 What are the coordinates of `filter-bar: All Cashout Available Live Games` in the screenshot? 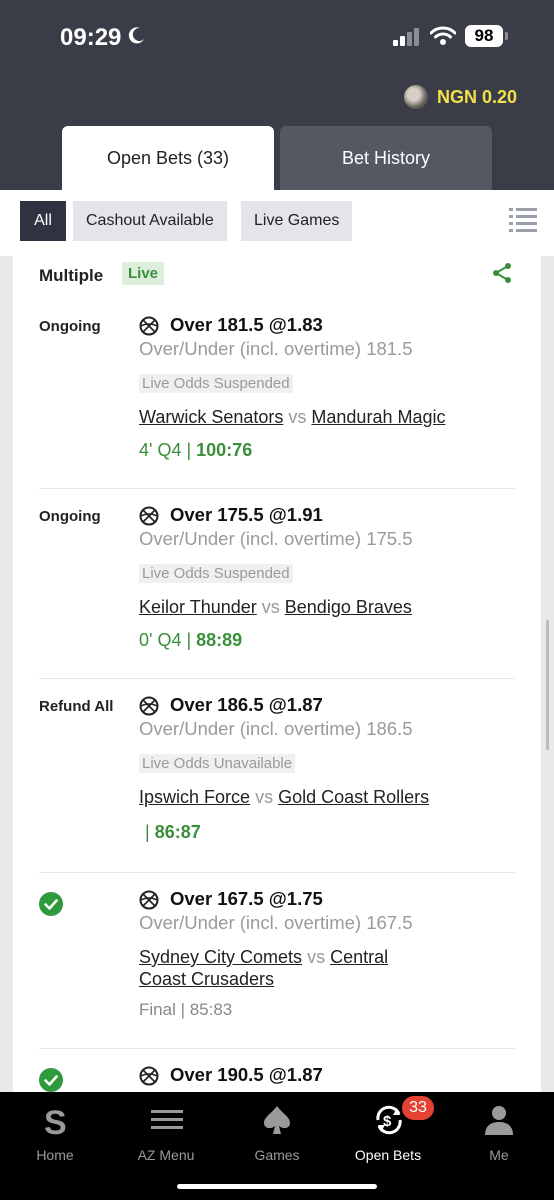 It's located at (277, 223).